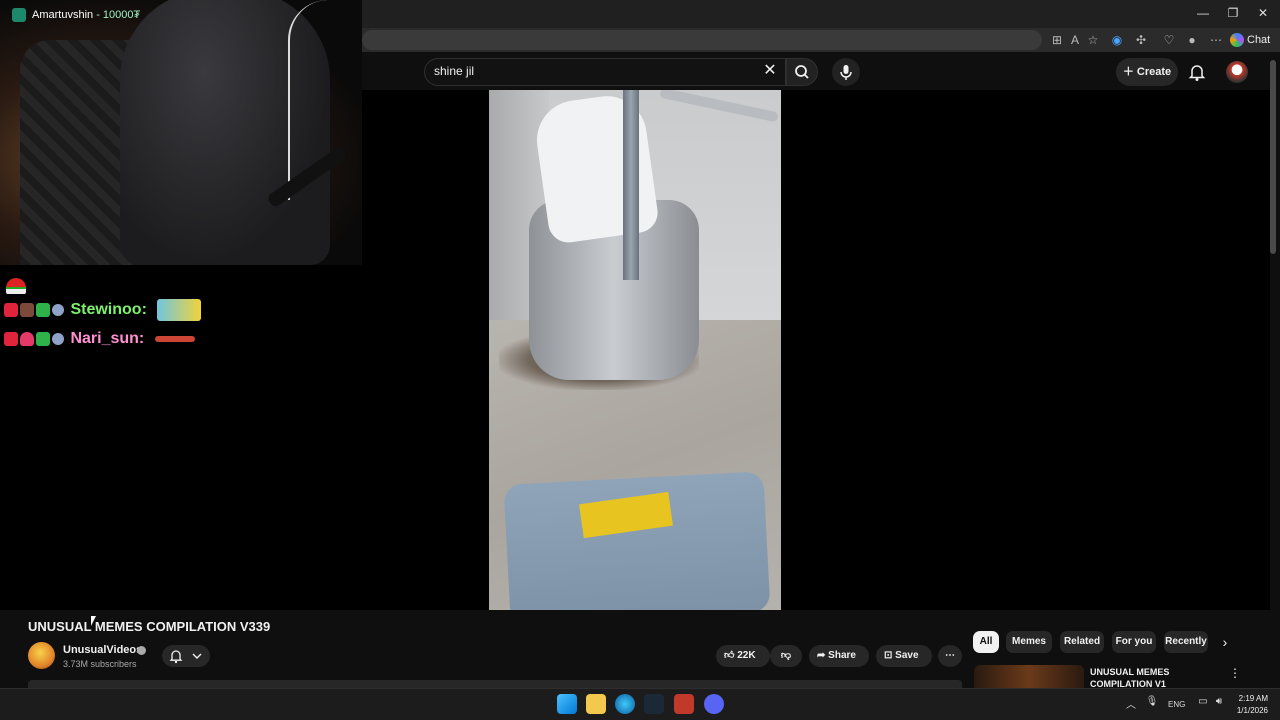 Image resolution: width=1280 pixels, height=720 pixels. What do you see at coordinates (1252, 698) in the screenshot?
I see `clock-time: 2:19 AM` at bounding box center [1252, 698].